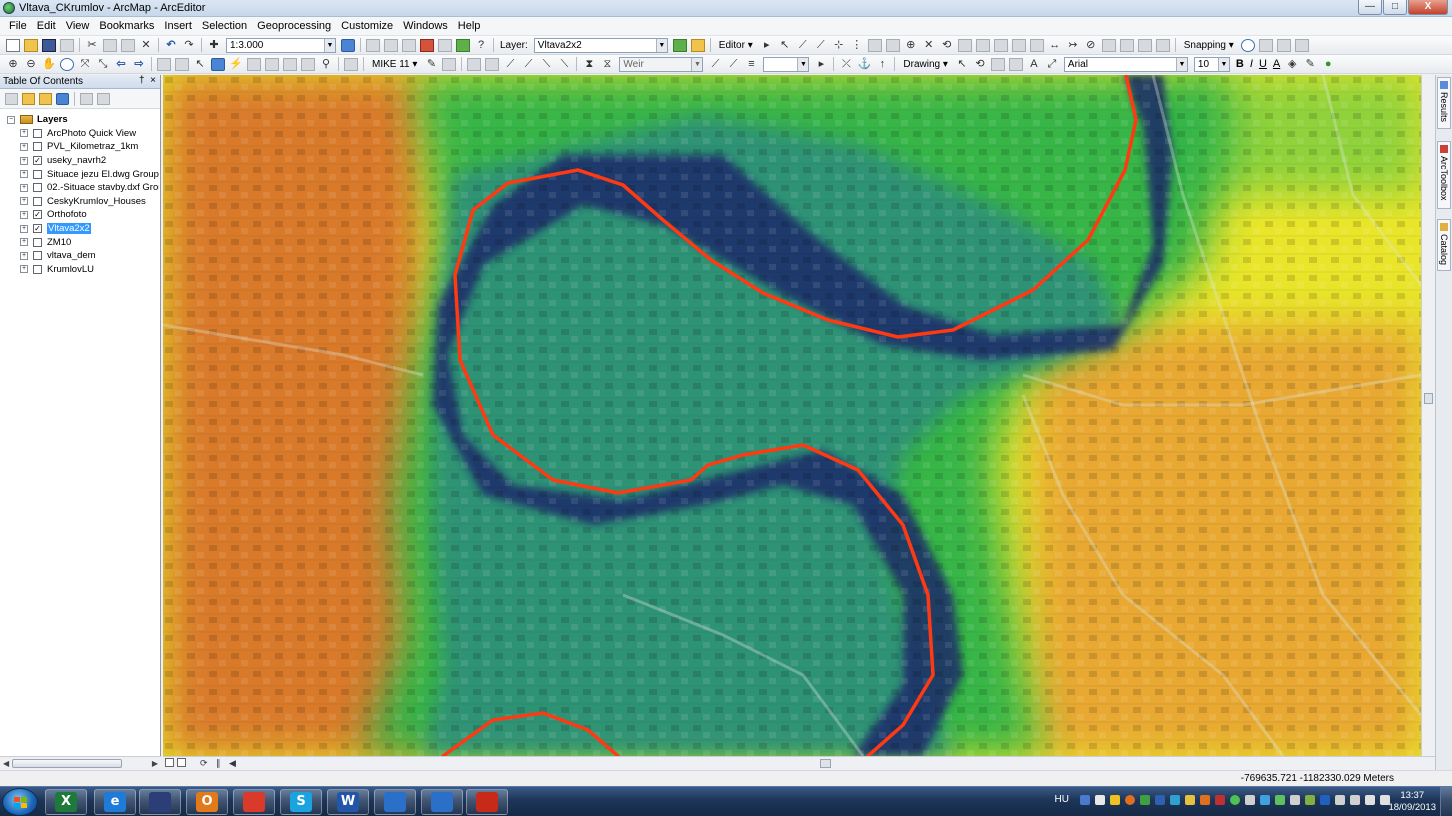 This screenshot has height=816, width=1452. What do you see at coordinates (1126, 45) in the screenshot?
I see `generalize-icon` at bounding box center [1126, 45].